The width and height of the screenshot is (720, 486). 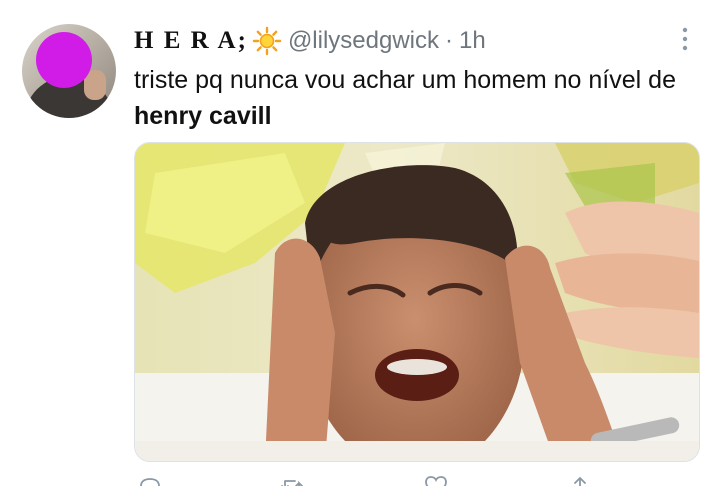 What do you see at coordinates (64, 60) in the screenshot?
I see `avatar-face-mask` at bounding box center [64, 60].